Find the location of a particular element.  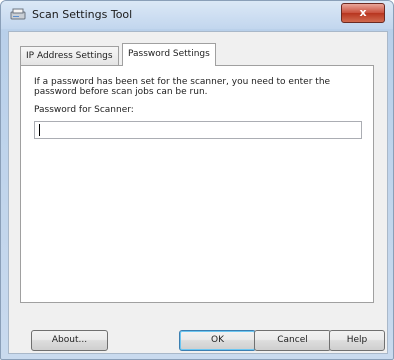

cancel-button: Cancel is located at coordinates (292, 340).